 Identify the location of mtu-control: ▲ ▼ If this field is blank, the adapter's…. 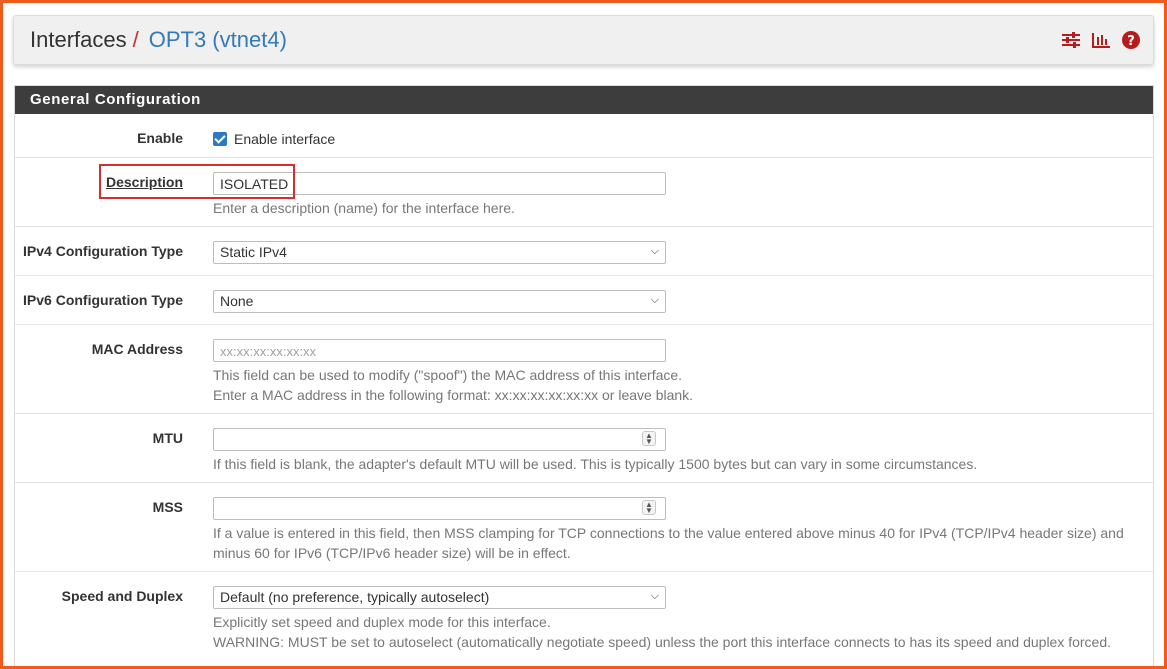
(595, 451).